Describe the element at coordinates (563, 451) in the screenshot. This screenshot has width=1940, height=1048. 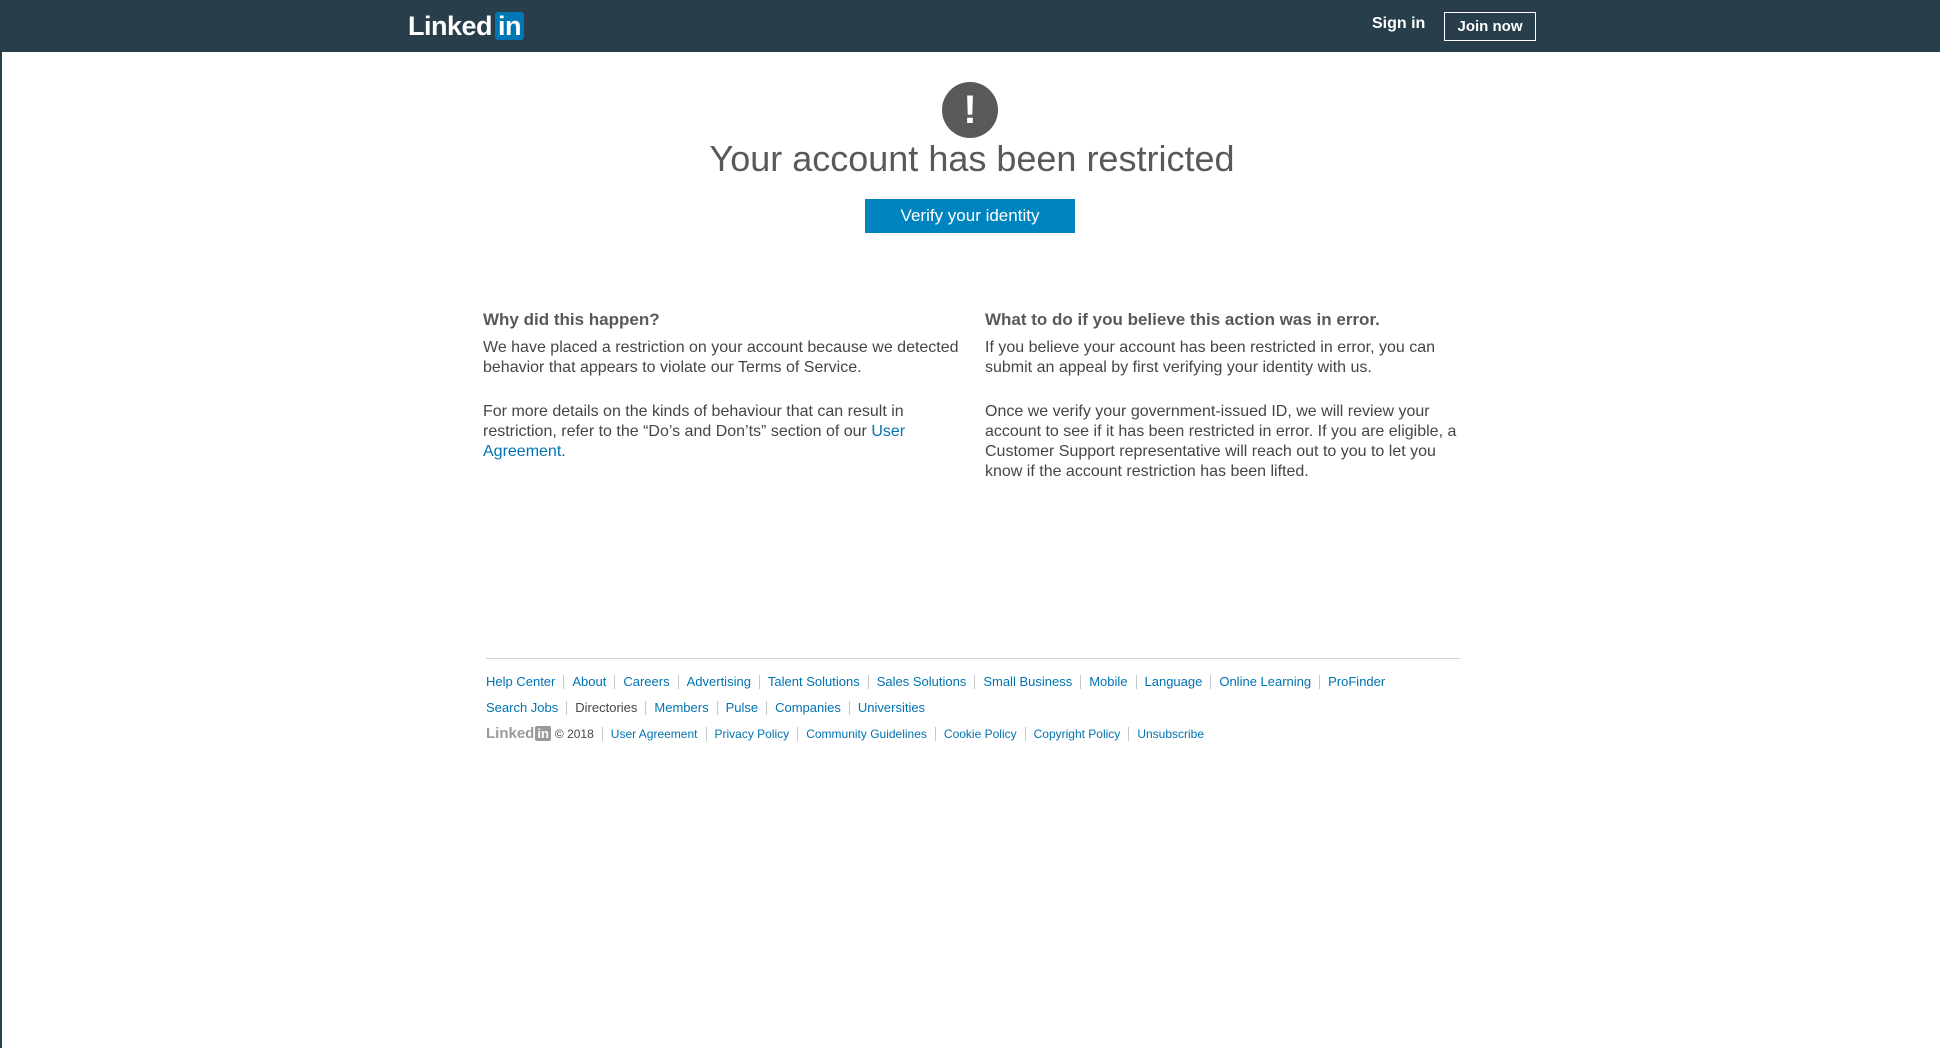
I see `why-paragraph-2-end: .` at that location.